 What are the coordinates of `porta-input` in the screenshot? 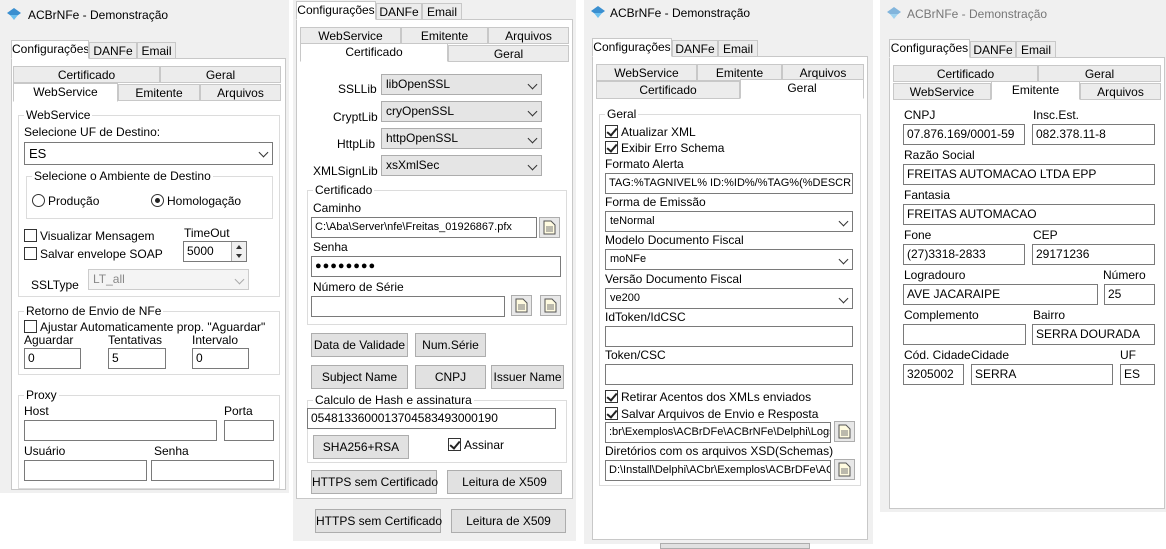 It's located at (249, 430).